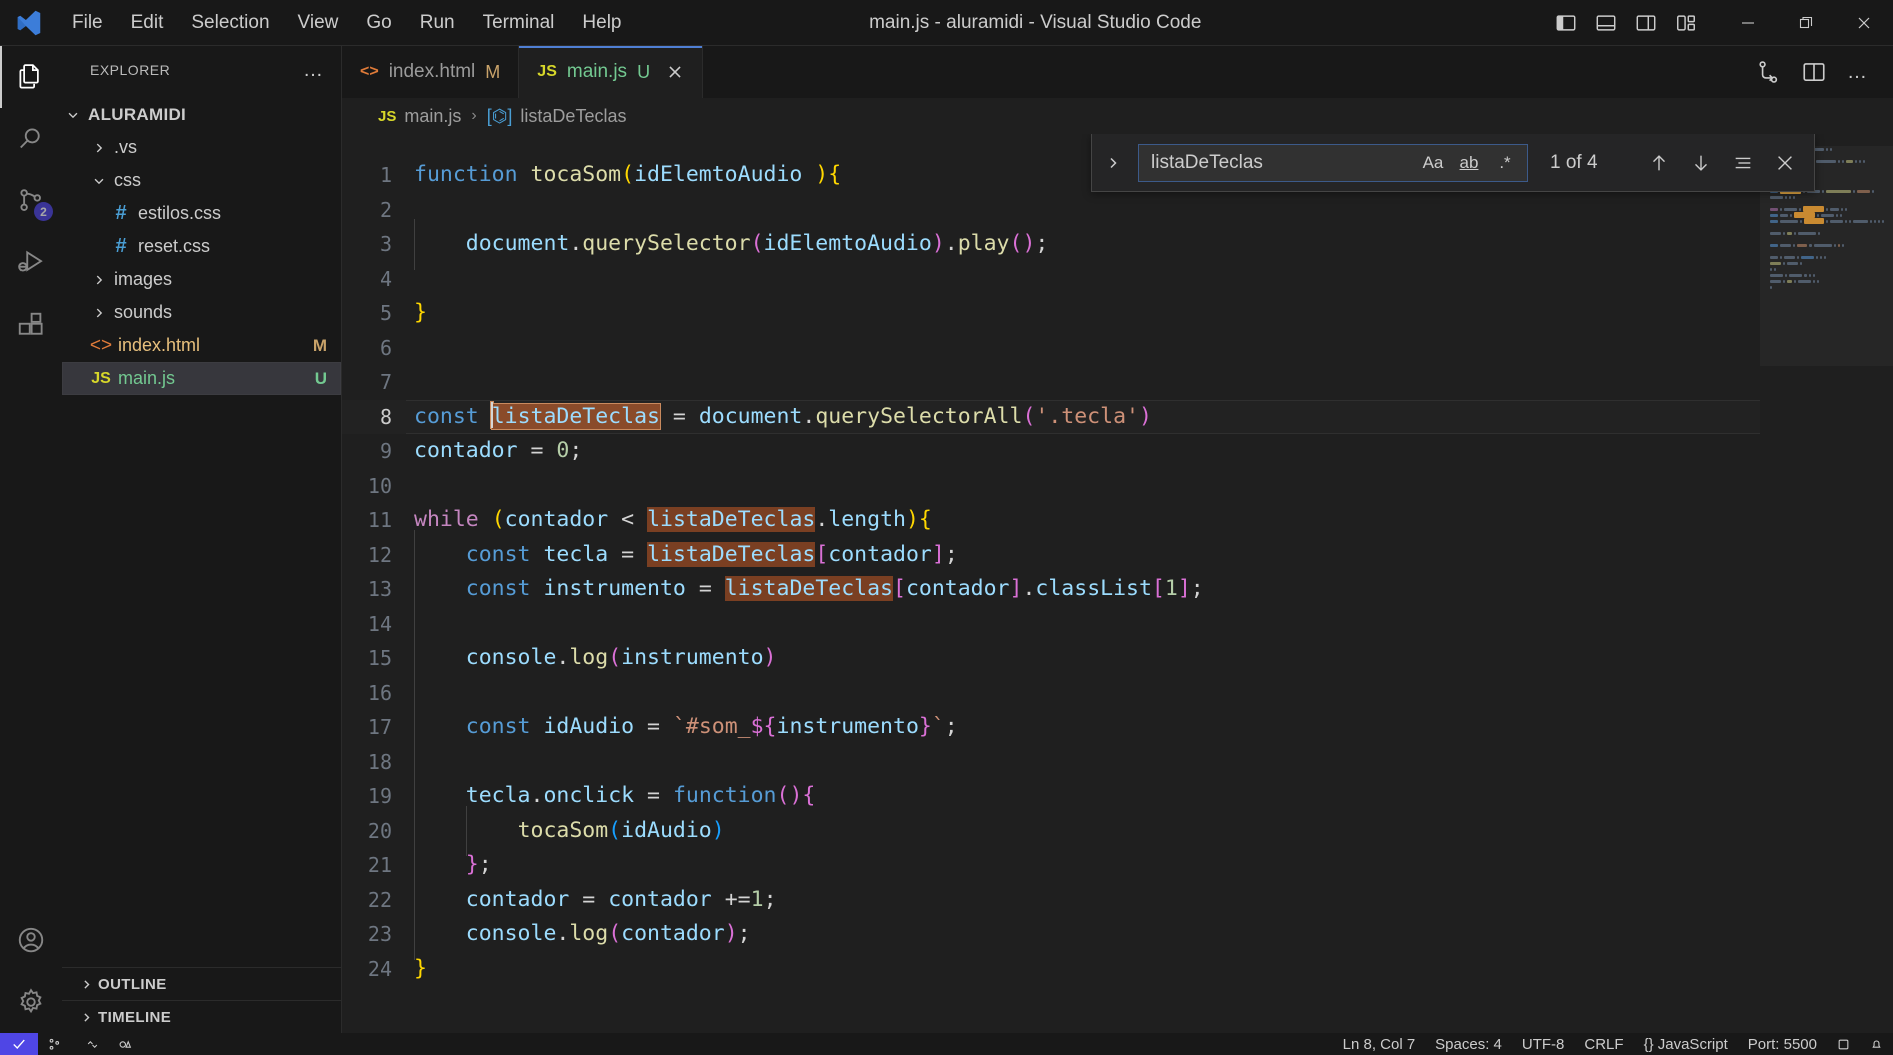 Image resolution: width=1893 pixels, height=1055 pixels. What do you see at coordinates (125, 1044) in the screenshot?
I see `status-problems` at bounding box center [125, 1044].